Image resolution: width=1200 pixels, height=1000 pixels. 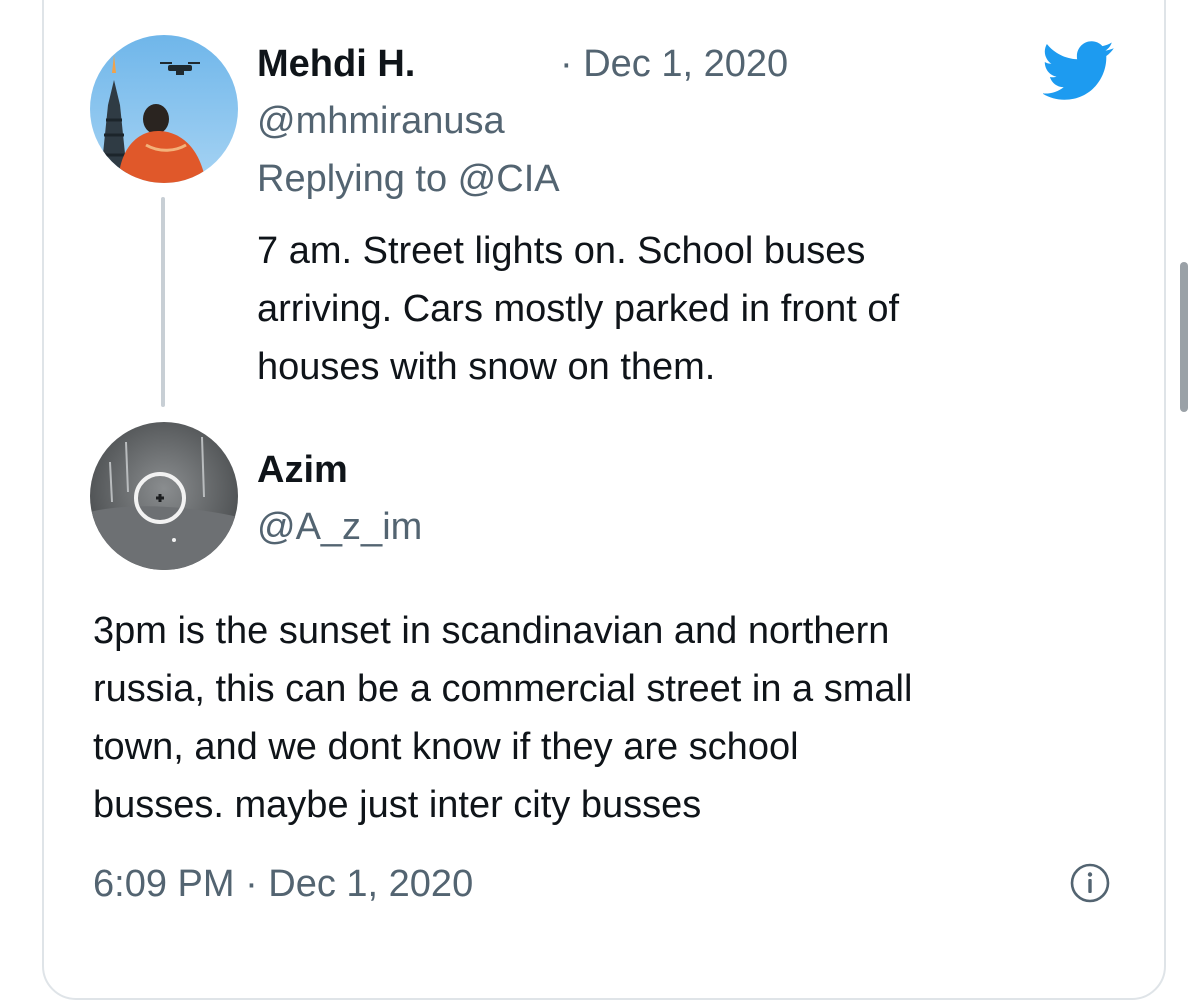 I want to click on replying-to: Replying to @CIA, so click(x=408, y=179).